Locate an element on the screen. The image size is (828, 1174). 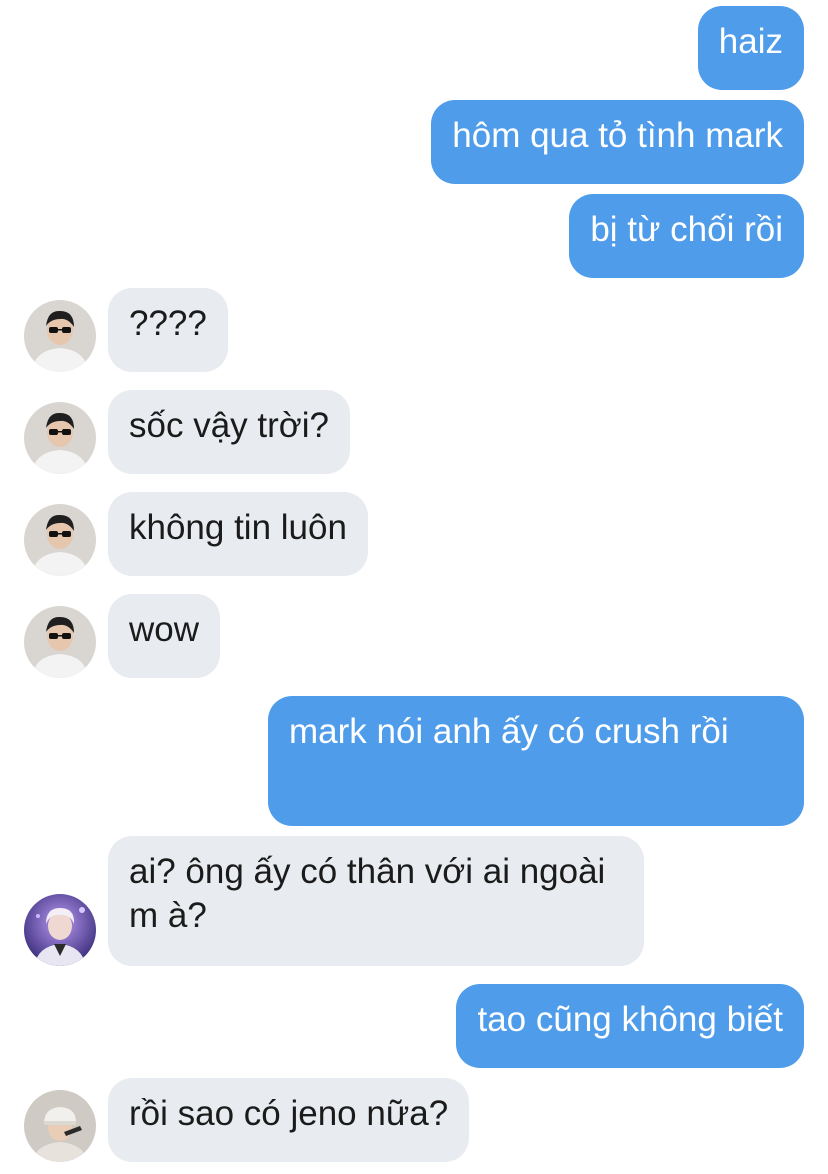
incoming-message-bubble: ai? ông ấy có thân với ai ngoài m à? is located at coordinates (376, 901).